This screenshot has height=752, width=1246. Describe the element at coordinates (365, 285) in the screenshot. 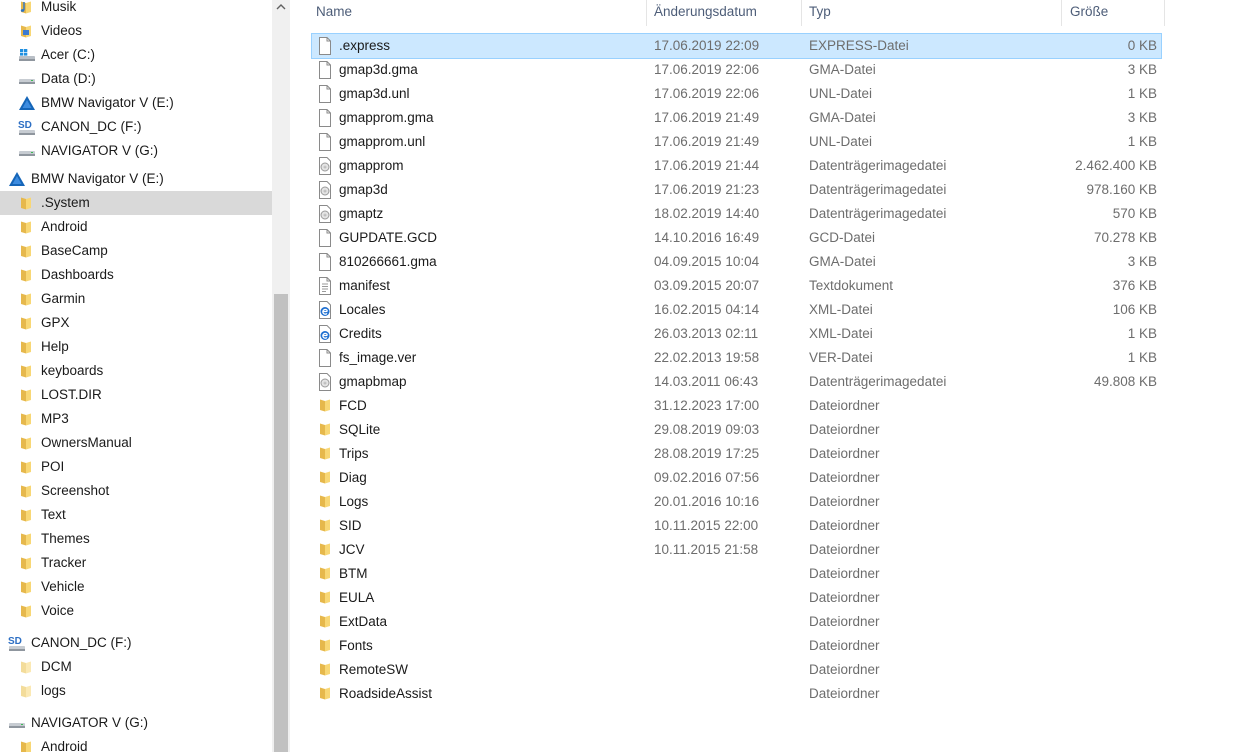

I see `file-name: manifest` at that location.